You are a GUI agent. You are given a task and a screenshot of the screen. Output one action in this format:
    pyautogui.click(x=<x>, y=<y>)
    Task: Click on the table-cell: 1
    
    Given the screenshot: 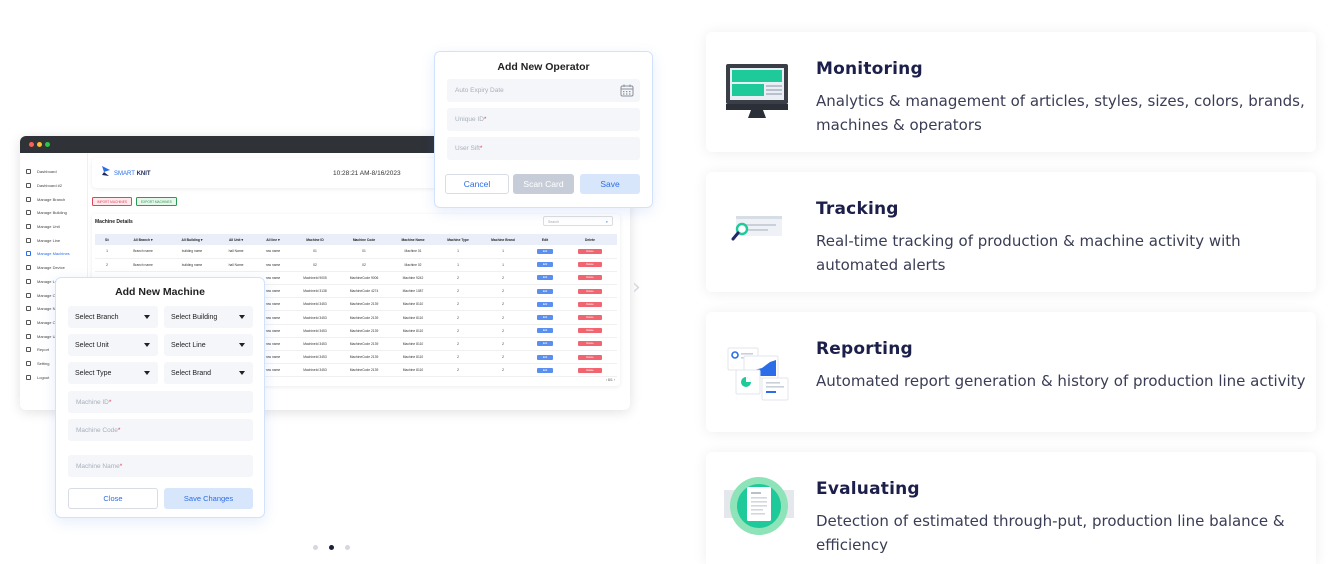 What is the action you would take?
    pyautogui.click(x=503, y=252)
    